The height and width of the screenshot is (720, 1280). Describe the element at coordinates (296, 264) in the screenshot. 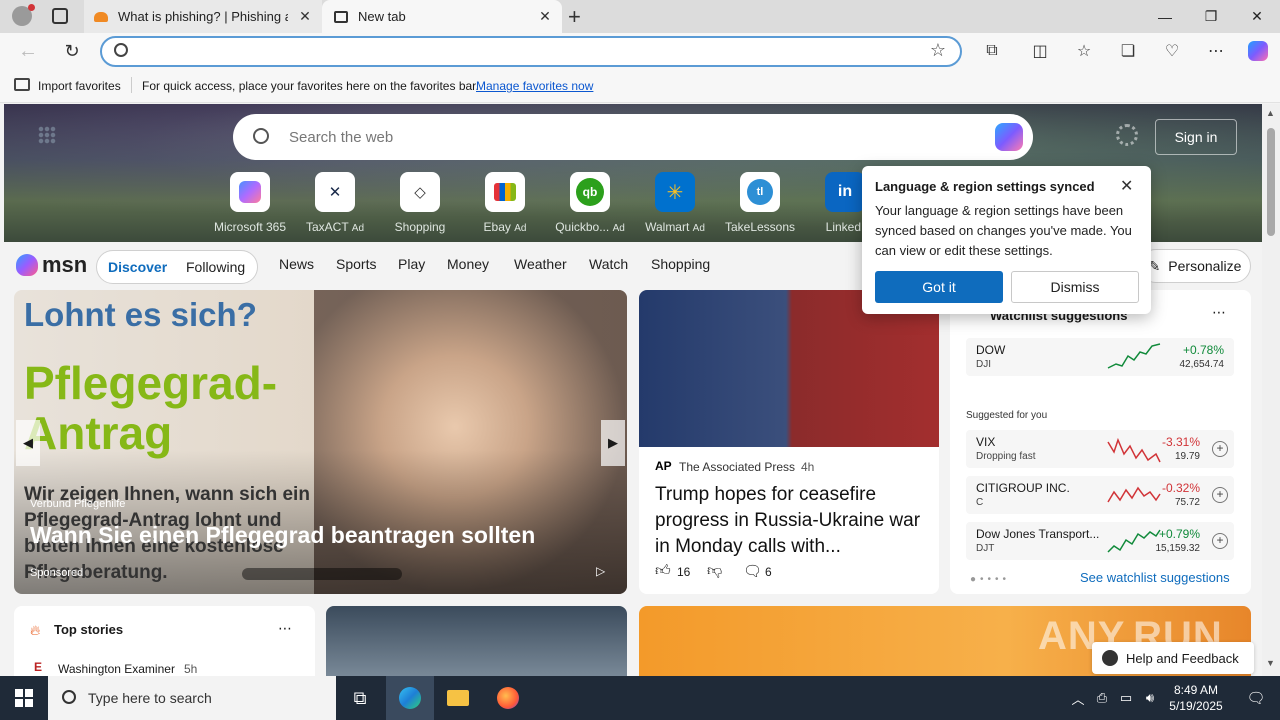

I see `nav-news: News` at that location.